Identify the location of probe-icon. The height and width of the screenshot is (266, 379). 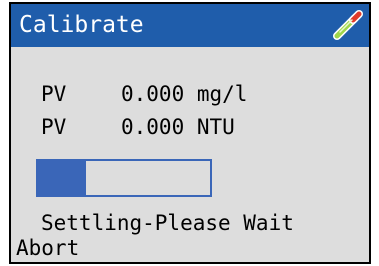
(348, 25).